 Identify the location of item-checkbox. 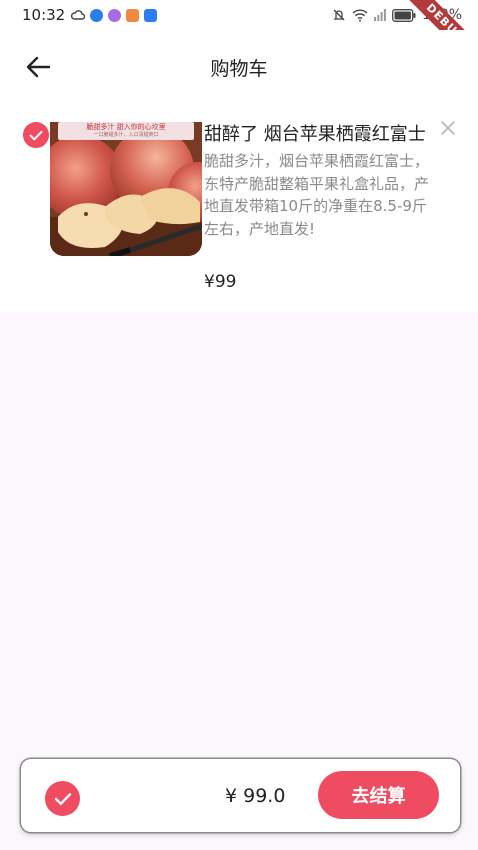
(36, 135).